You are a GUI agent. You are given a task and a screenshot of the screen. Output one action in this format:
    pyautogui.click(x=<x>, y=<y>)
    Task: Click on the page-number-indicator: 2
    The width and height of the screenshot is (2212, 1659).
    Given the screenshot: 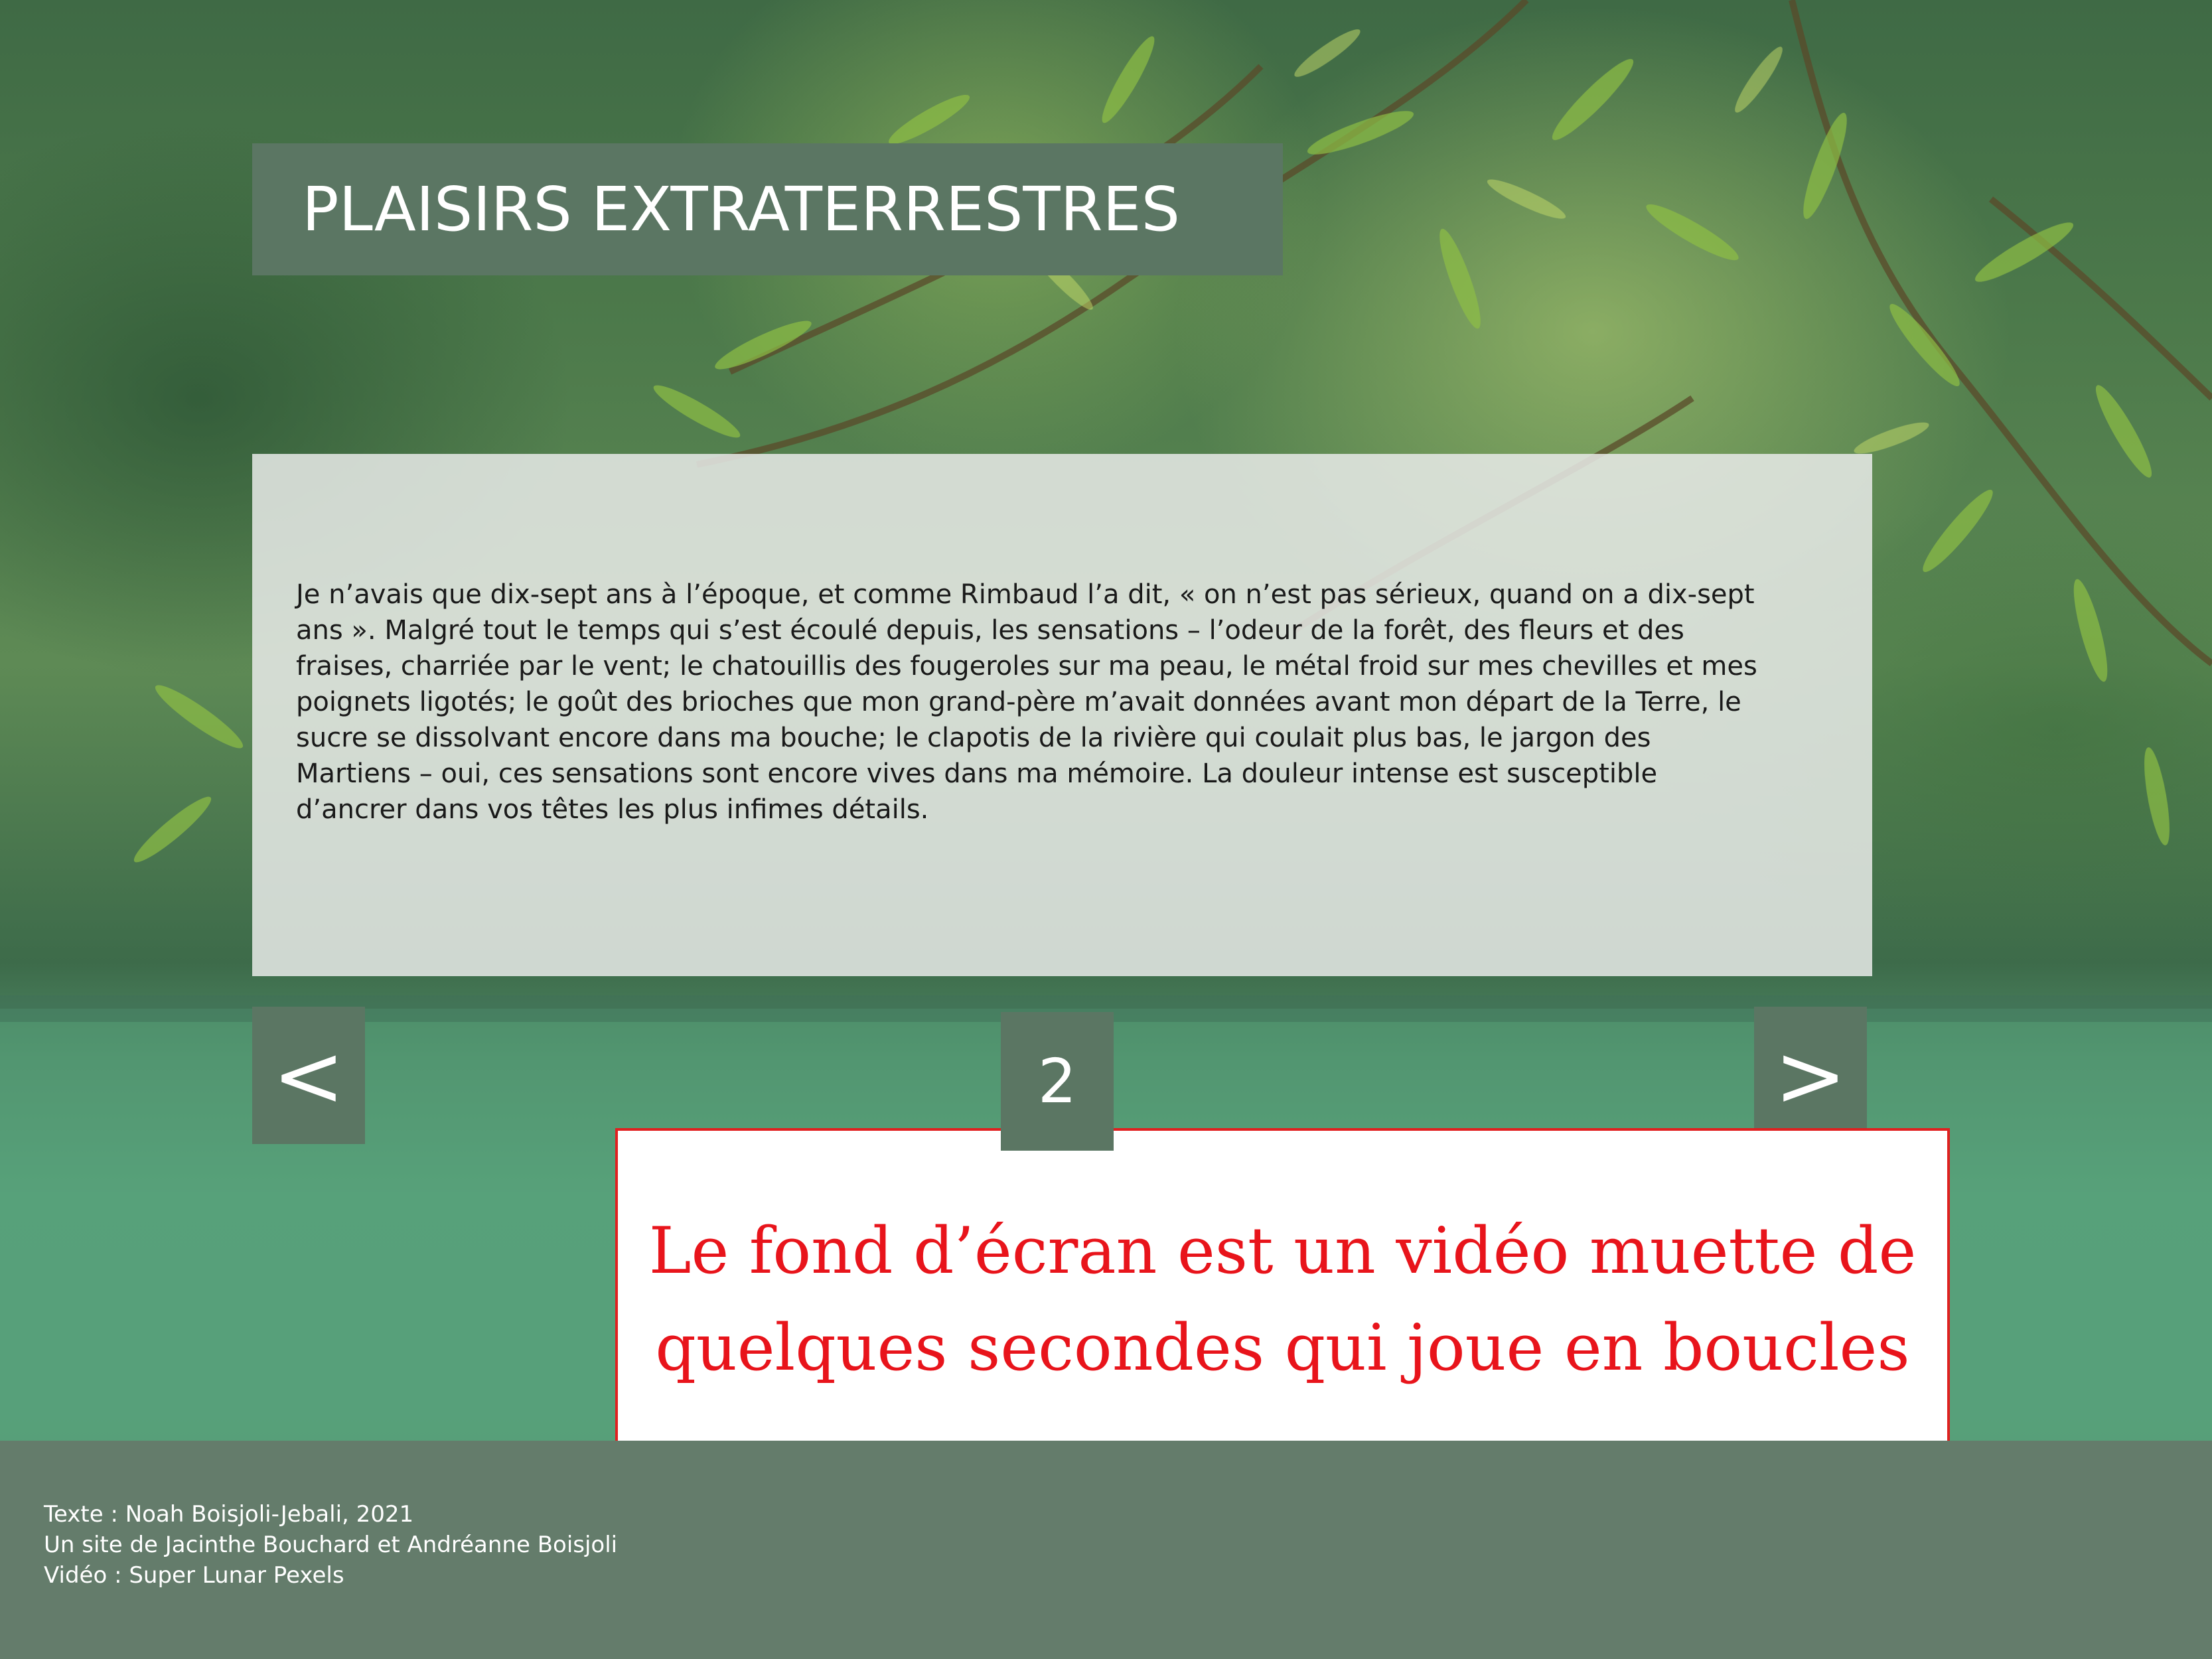 What is the action you would take?
    pyautogui.click(x=1057, y=1081)
    